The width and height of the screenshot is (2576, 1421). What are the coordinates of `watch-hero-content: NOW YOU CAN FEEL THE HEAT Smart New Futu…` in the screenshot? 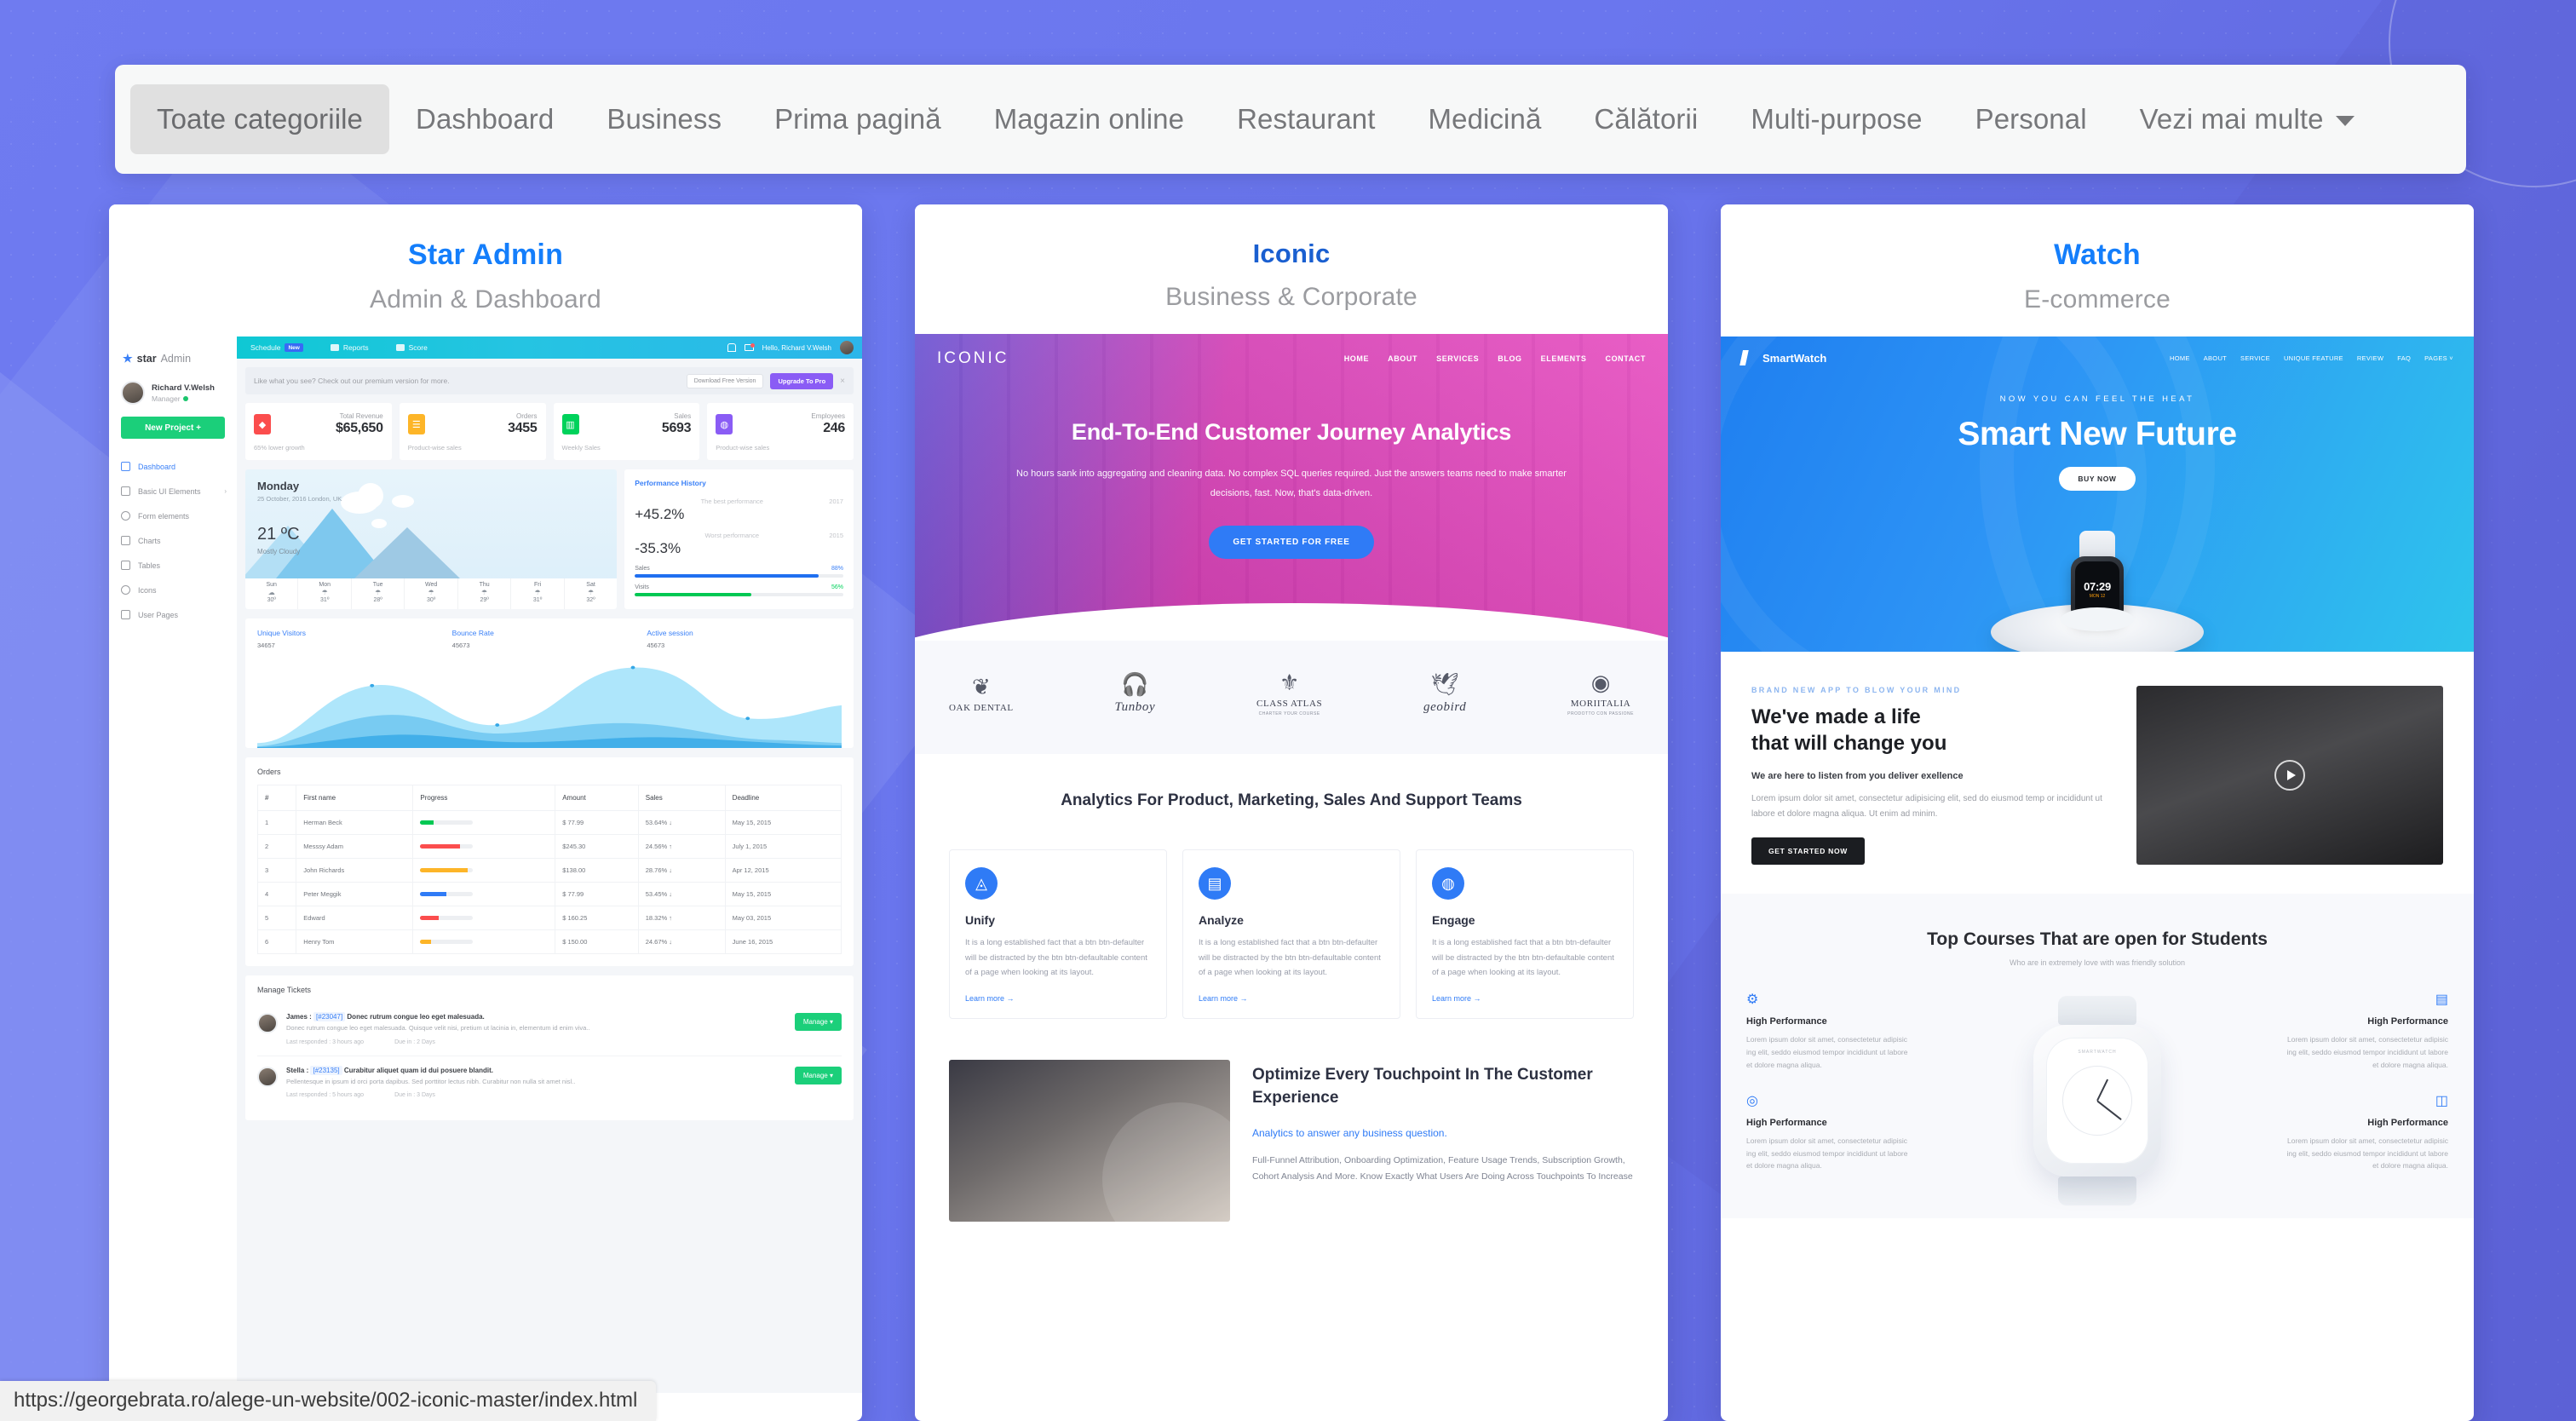 It's located at (2098, 428).